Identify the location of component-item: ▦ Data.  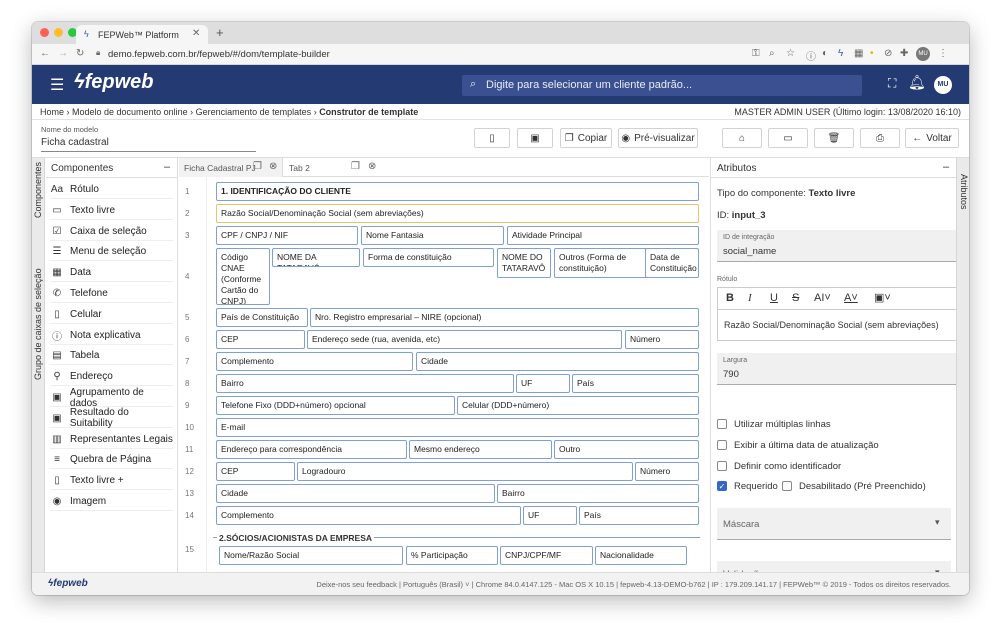
(111, 273).